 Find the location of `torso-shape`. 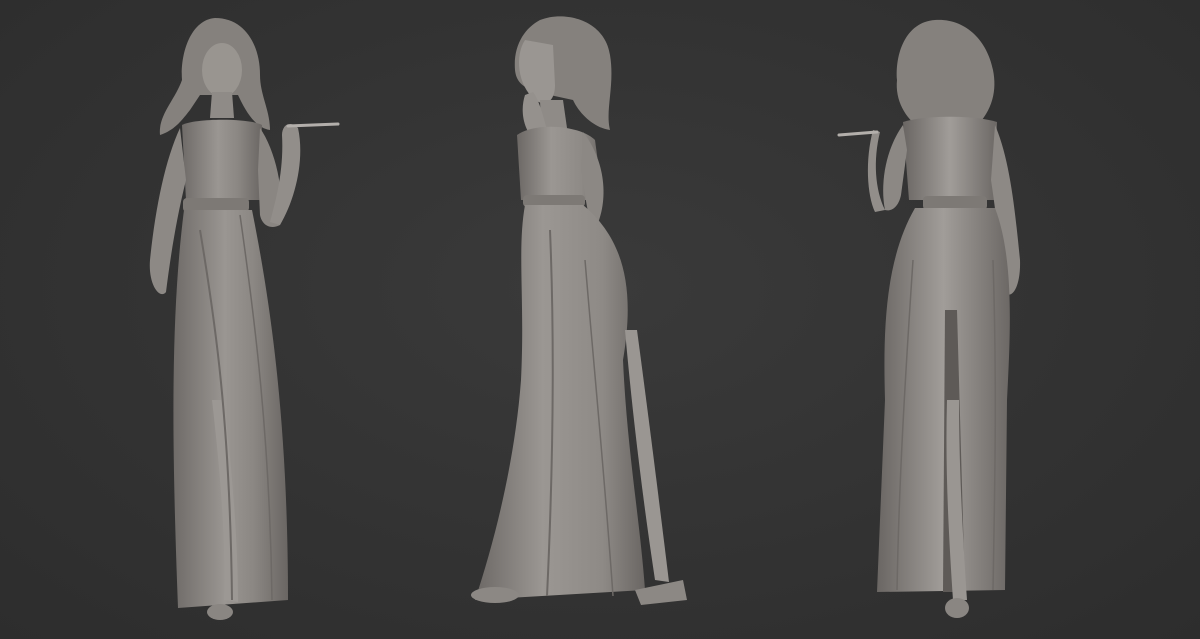

torso-shape is located at coordinates (222, 159).